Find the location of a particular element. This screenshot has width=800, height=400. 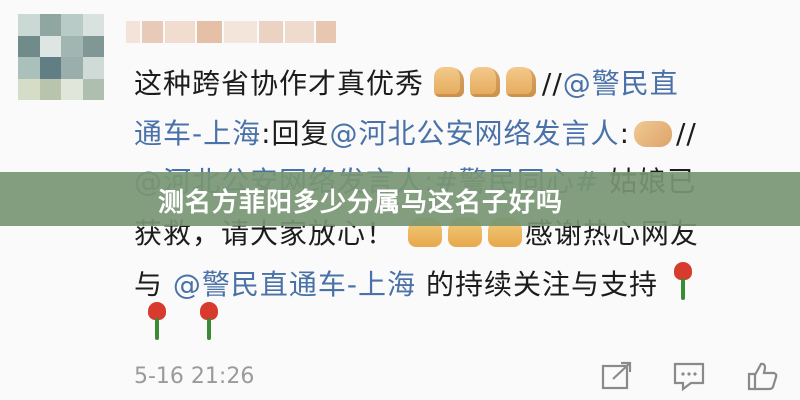

share-button is located at coordinates (617, 376).